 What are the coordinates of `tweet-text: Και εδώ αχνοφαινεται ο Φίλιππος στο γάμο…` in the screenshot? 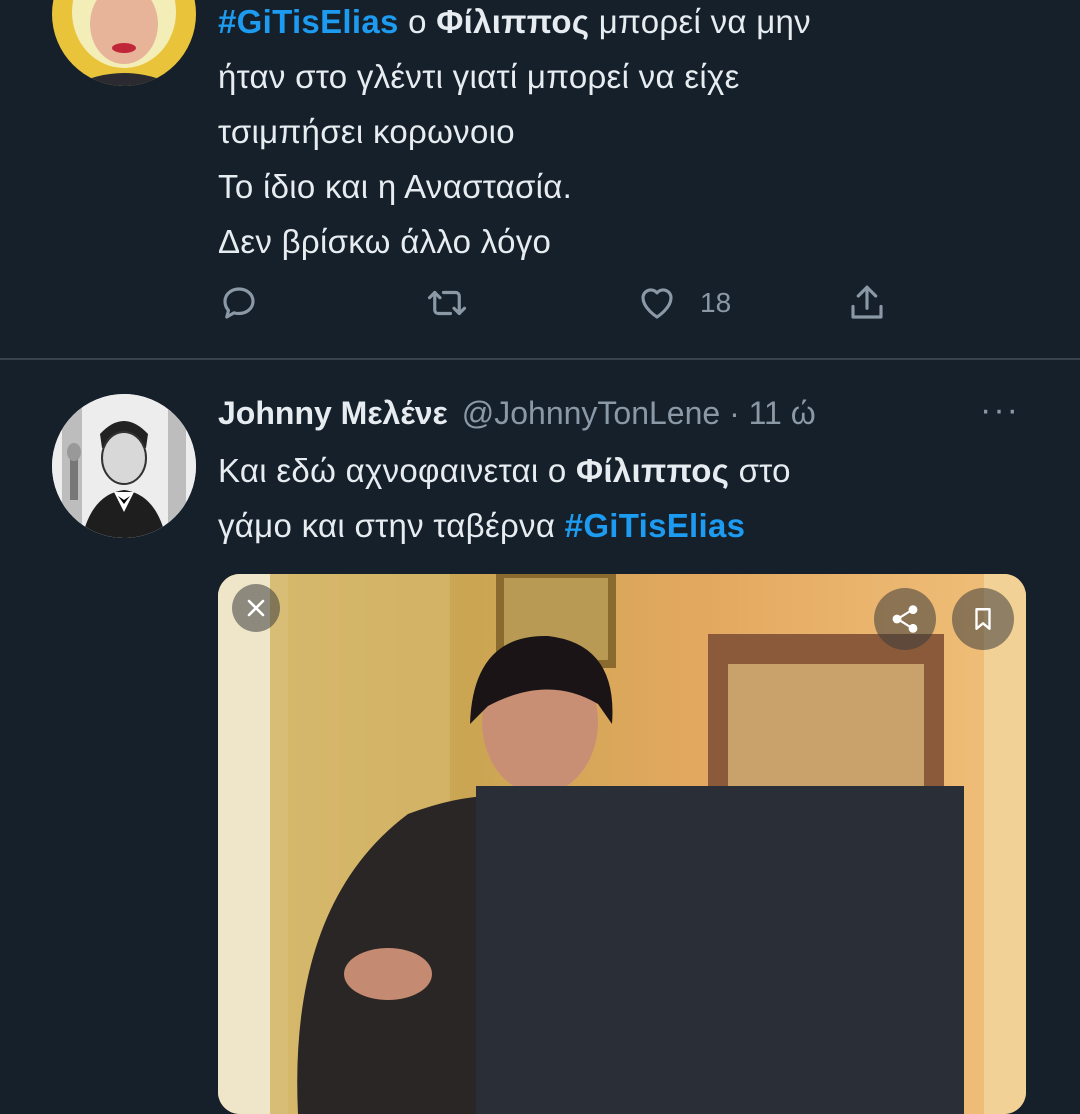 It's located at (604, 498).